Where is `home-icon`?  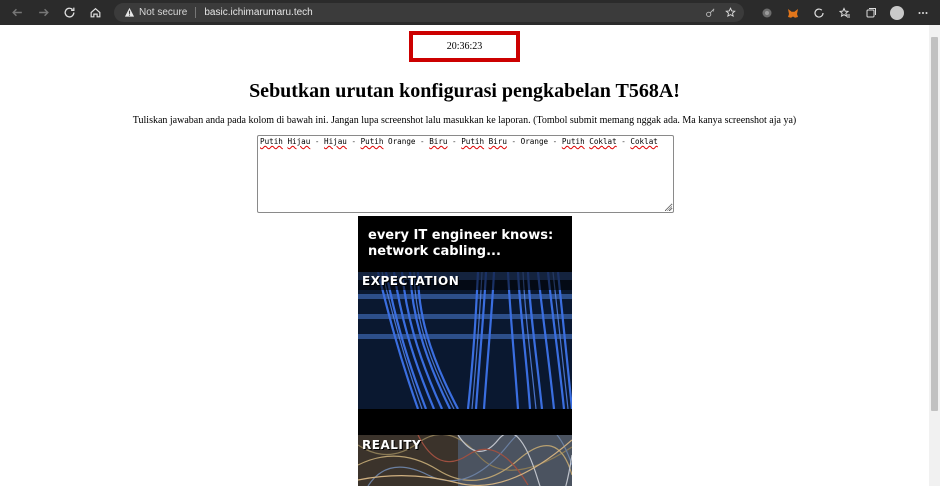
home-icon is located at coordinates (95, 12).